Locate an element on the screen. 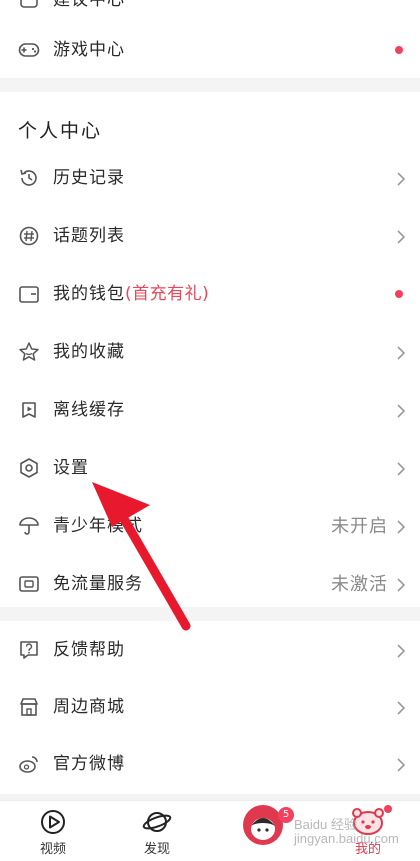 This screenshot has width=420, height=861. tab-video: 视频 is located at coordinates (53, 831).